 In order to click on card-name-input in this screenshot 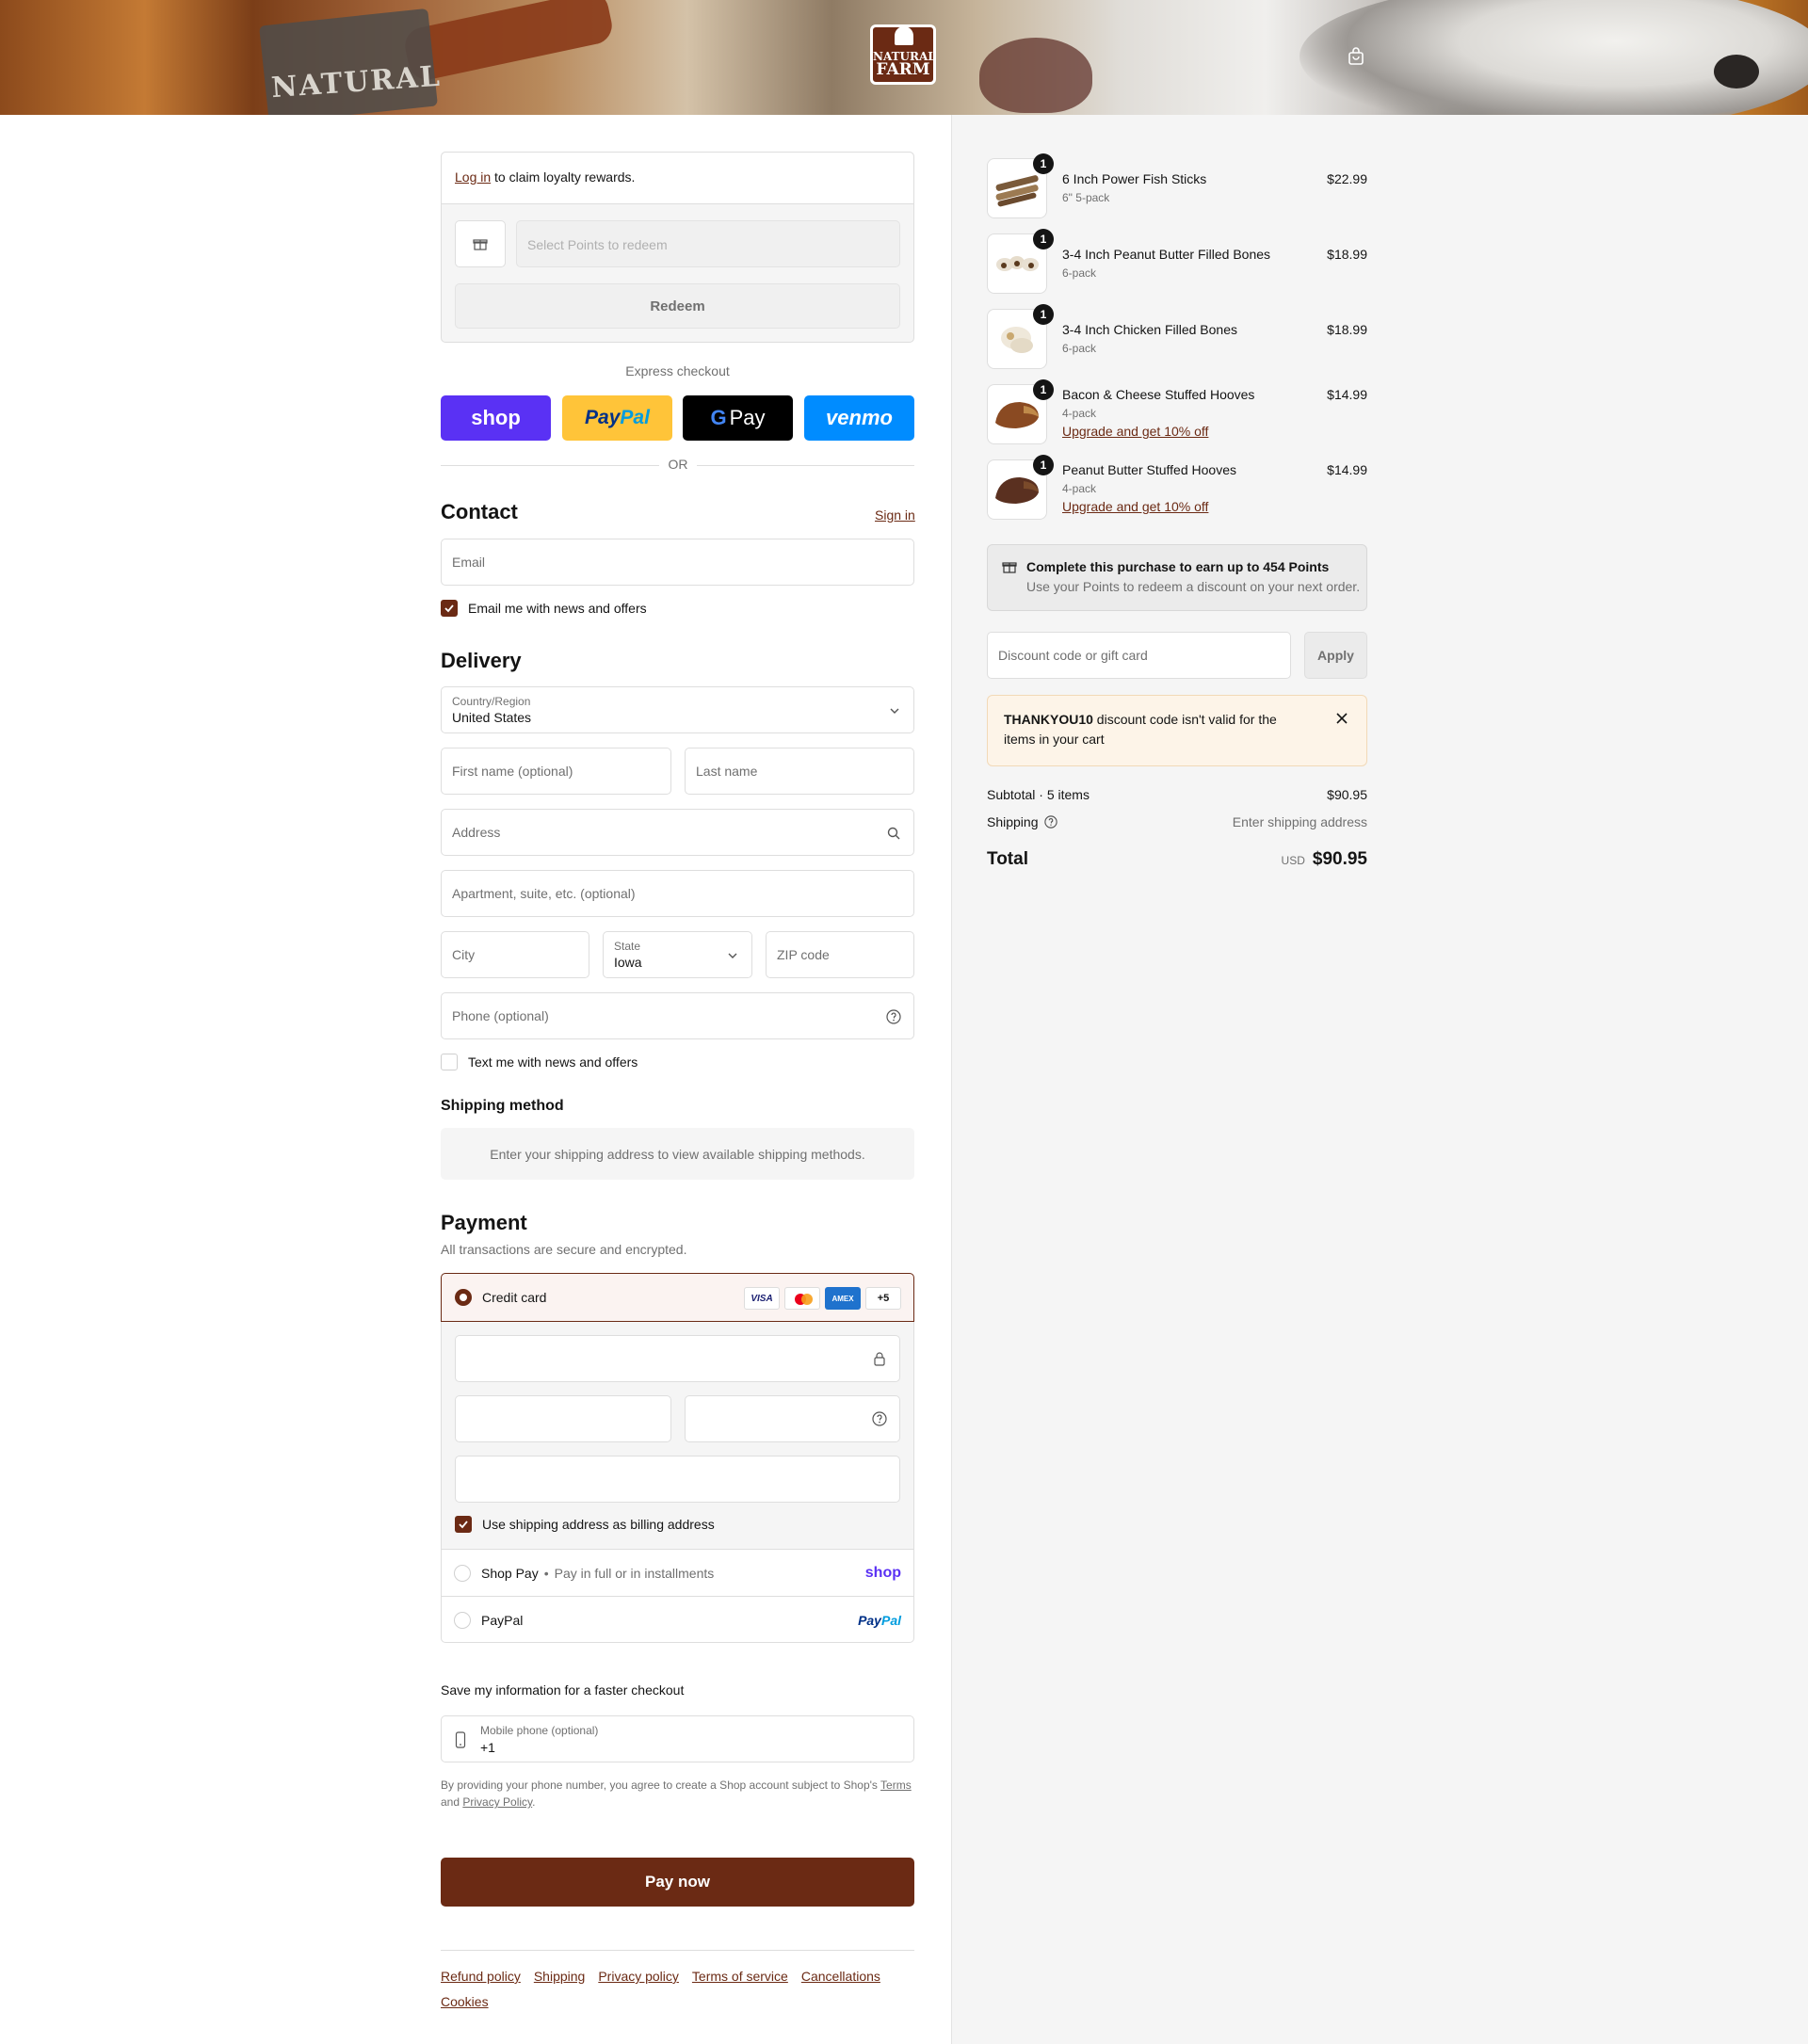, I will do `click(678, 1479)`.